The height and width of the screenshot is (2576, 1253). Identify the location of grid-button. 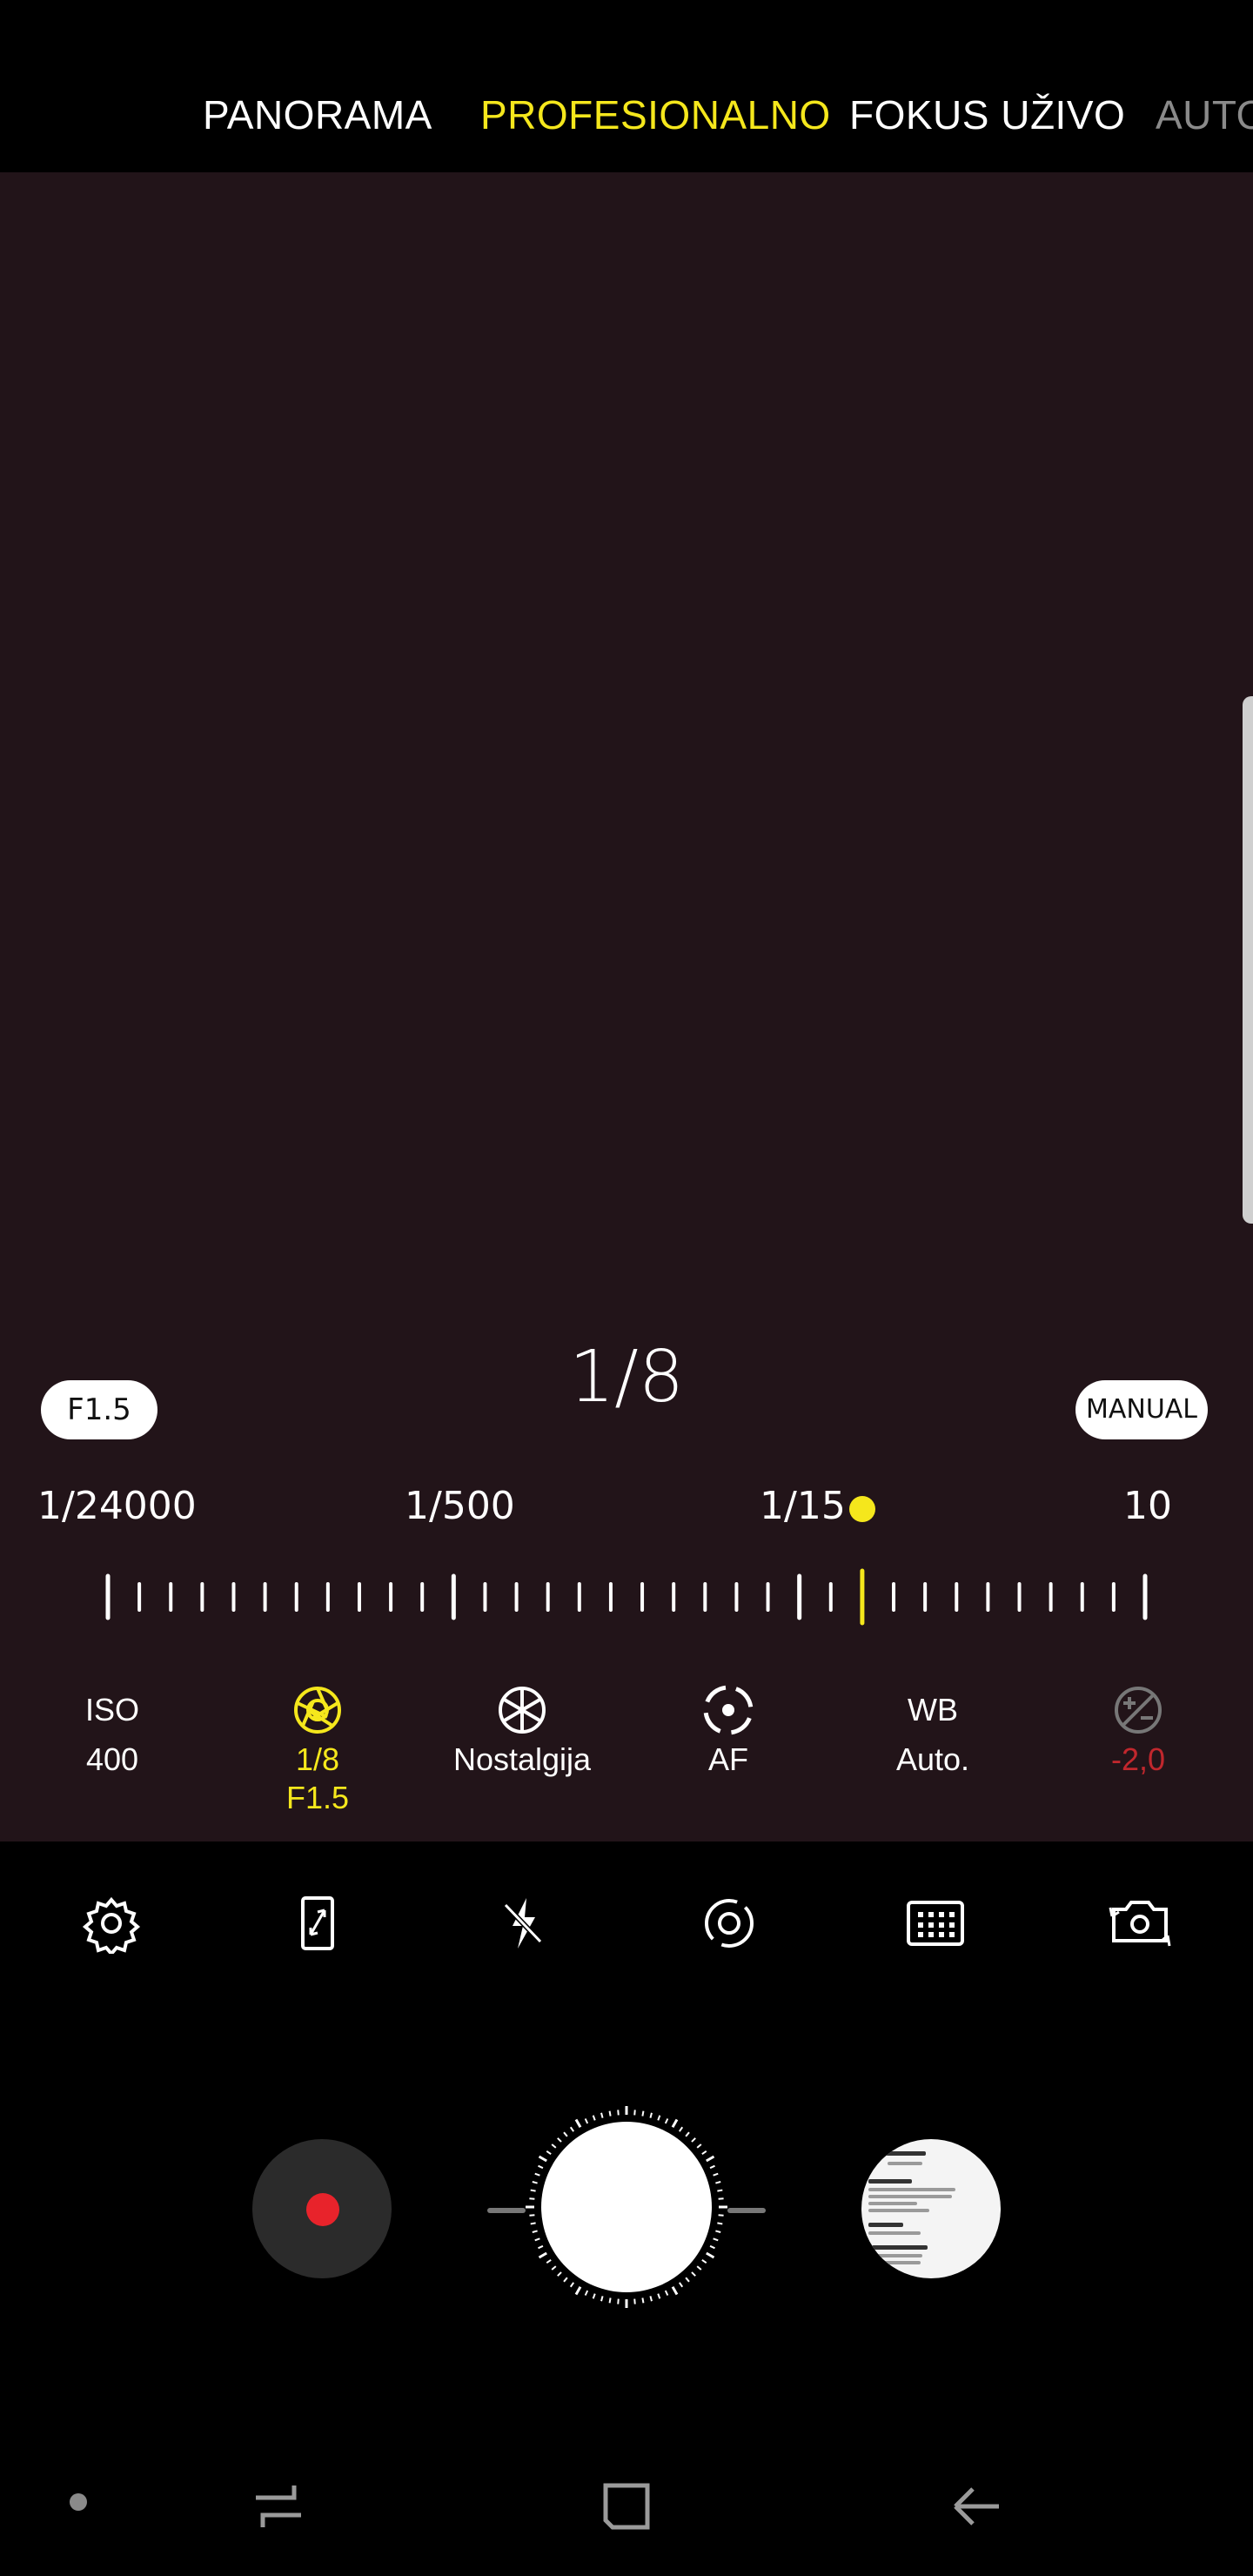
(935, 1923).